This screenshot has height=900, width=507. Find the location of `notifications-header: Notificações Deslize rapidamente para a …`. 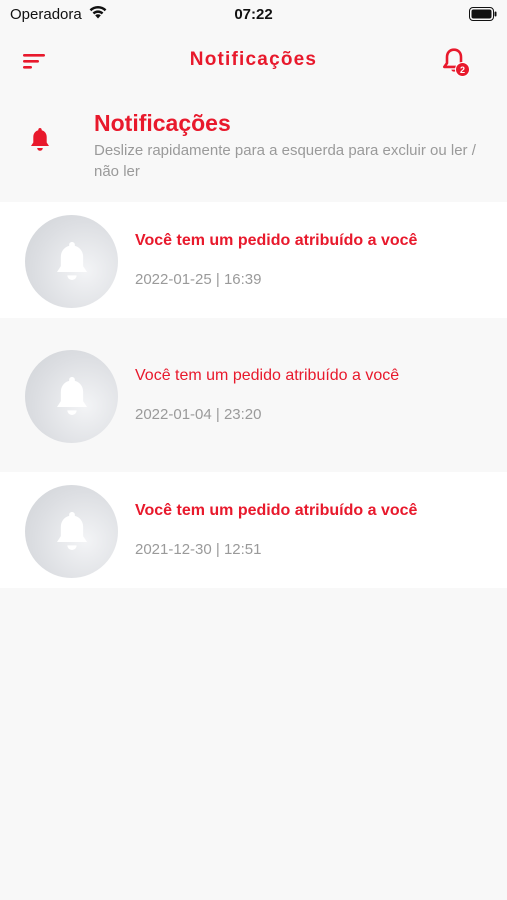

notifications-header: Notificações Deslize rapidamente para a … is located at coordinates (253, 150).